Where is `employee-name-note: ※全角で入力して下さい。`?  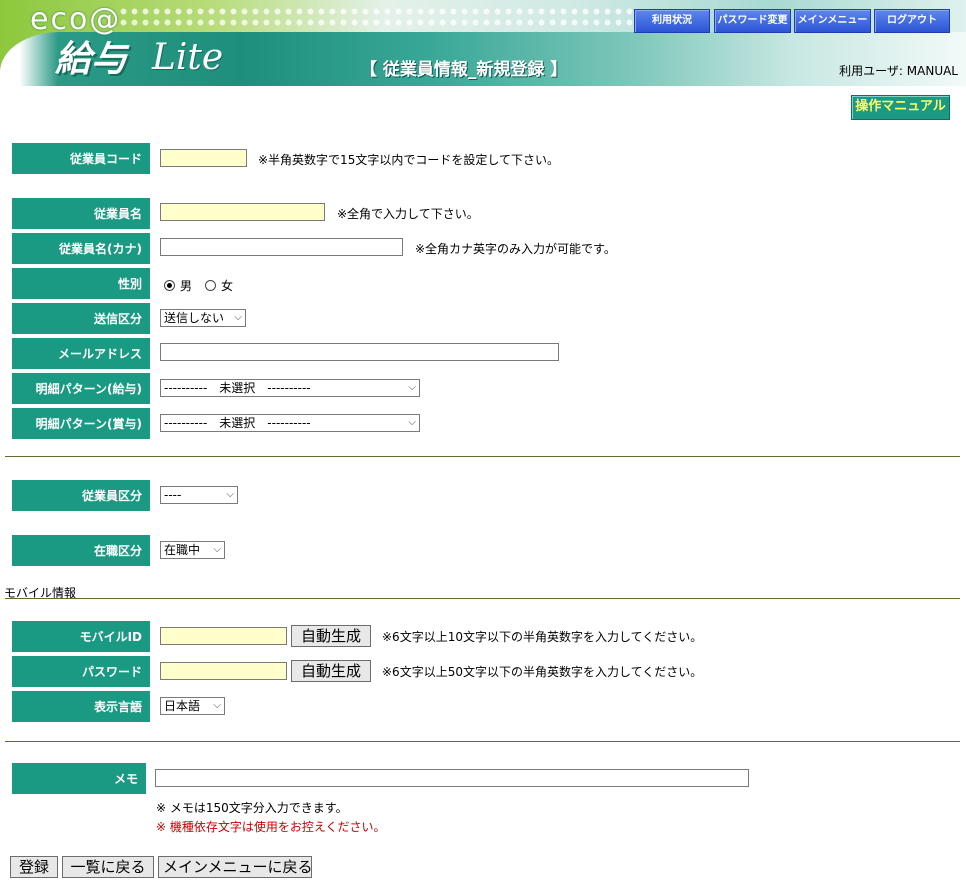 employee-name-note: ※全角で入力して下さい。 is located at coordinates (408, 214).